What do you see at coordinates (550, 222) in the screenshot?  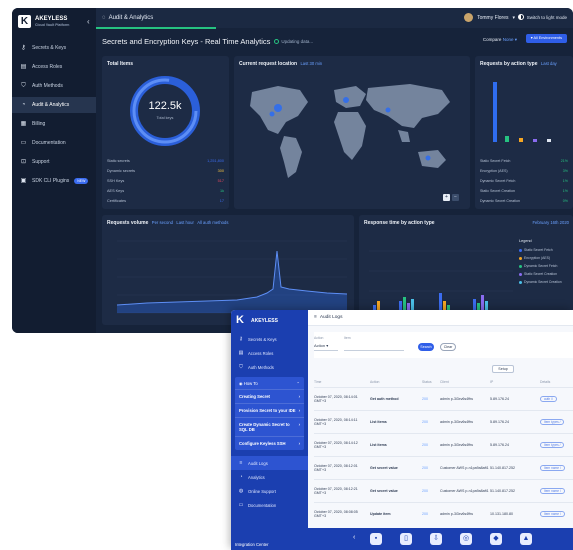 I see `date-selector: February 16th 2020` at bounding box center [550, 222].